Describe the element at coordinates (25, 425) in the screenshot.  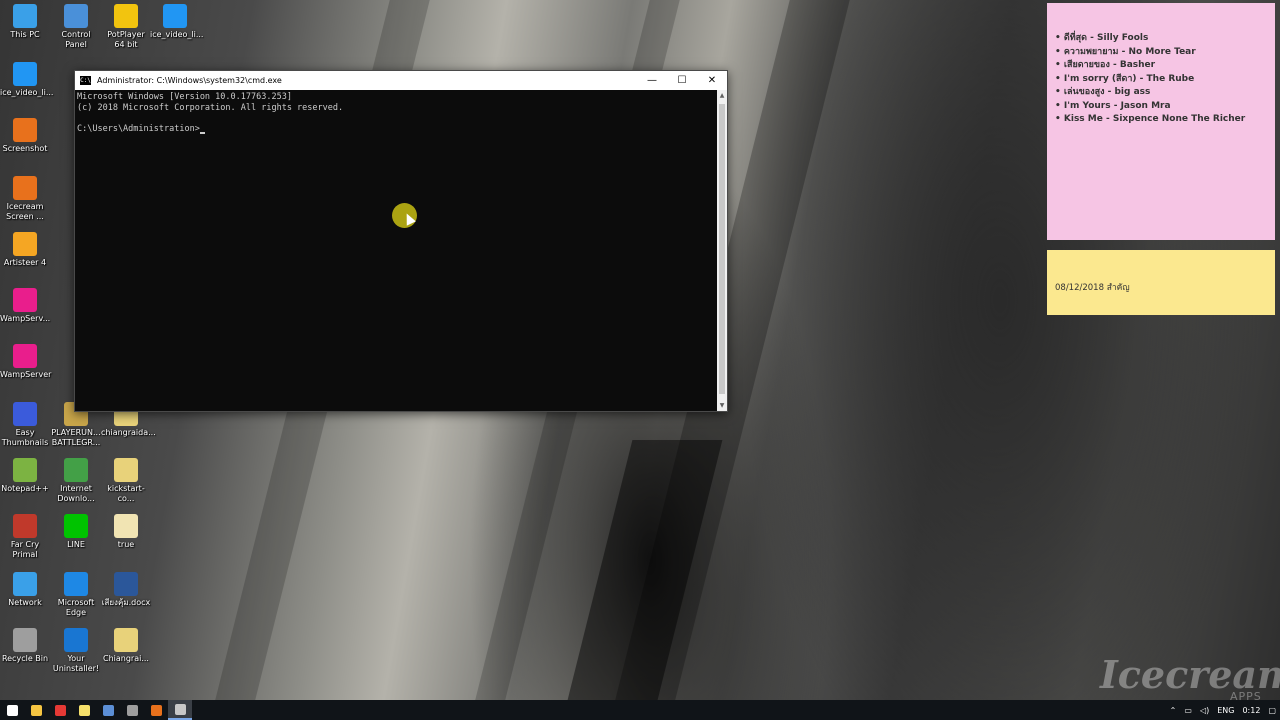
I see `desktop-icon: Easy Thumbnails` at that location.